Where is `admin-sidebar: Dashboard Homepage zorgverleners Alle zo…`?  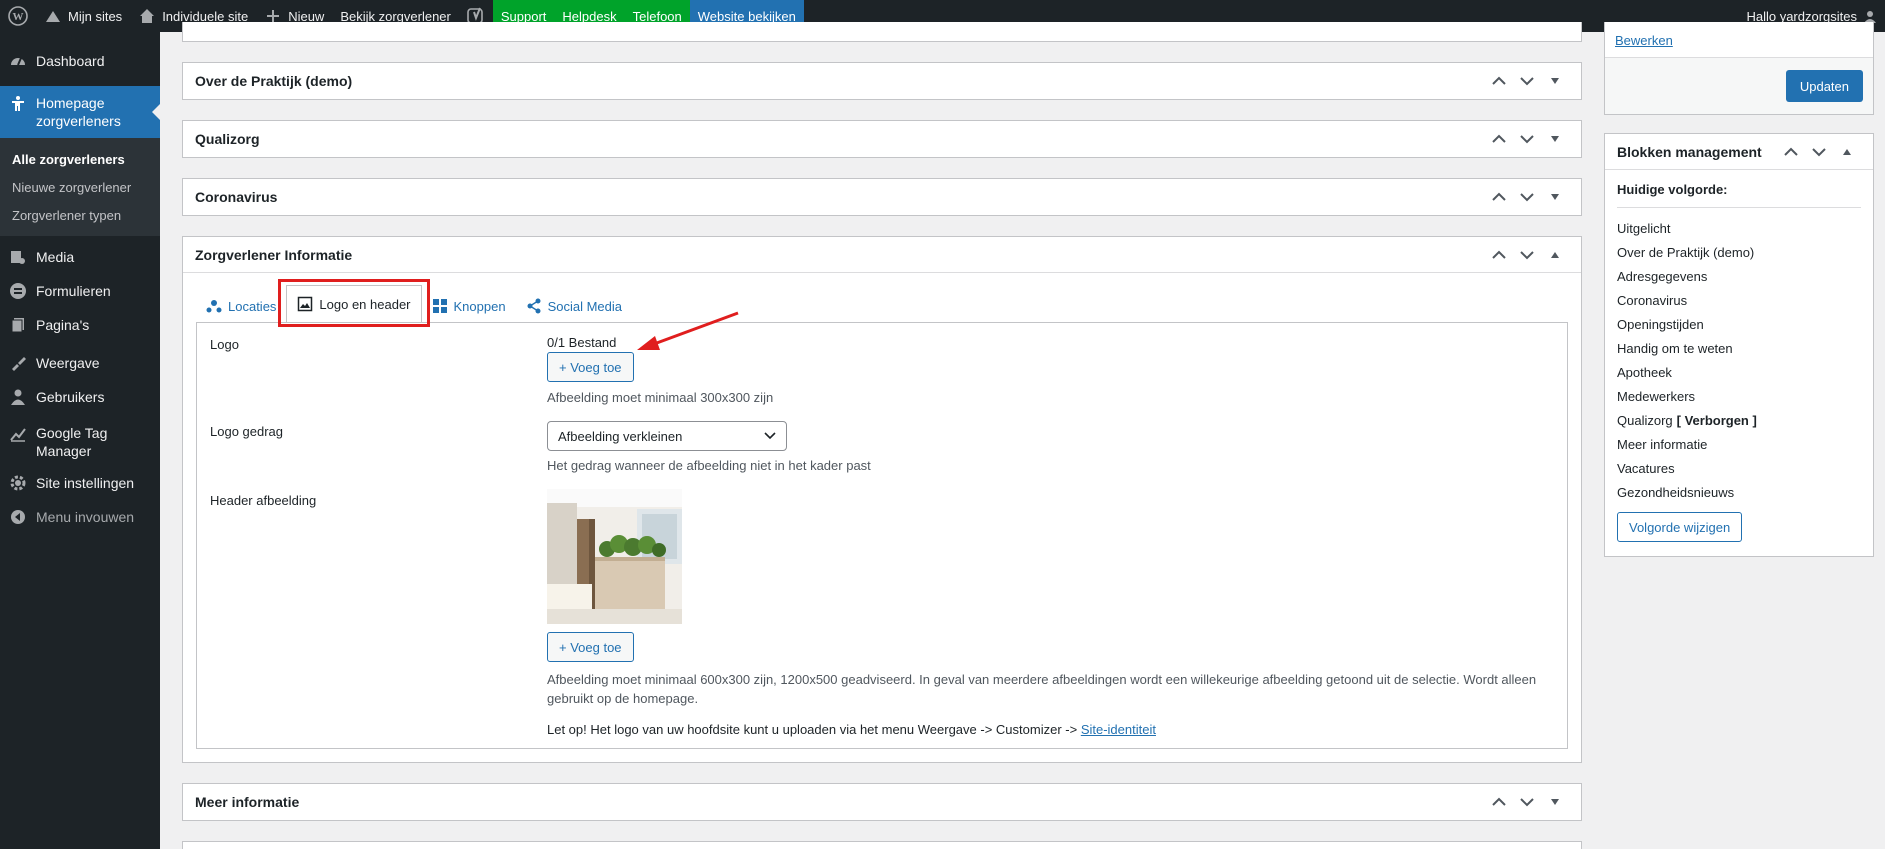 admin-sidebar: Dashboard Homepage zorgverleners Alle zo… is located at coordinates (80, 440).